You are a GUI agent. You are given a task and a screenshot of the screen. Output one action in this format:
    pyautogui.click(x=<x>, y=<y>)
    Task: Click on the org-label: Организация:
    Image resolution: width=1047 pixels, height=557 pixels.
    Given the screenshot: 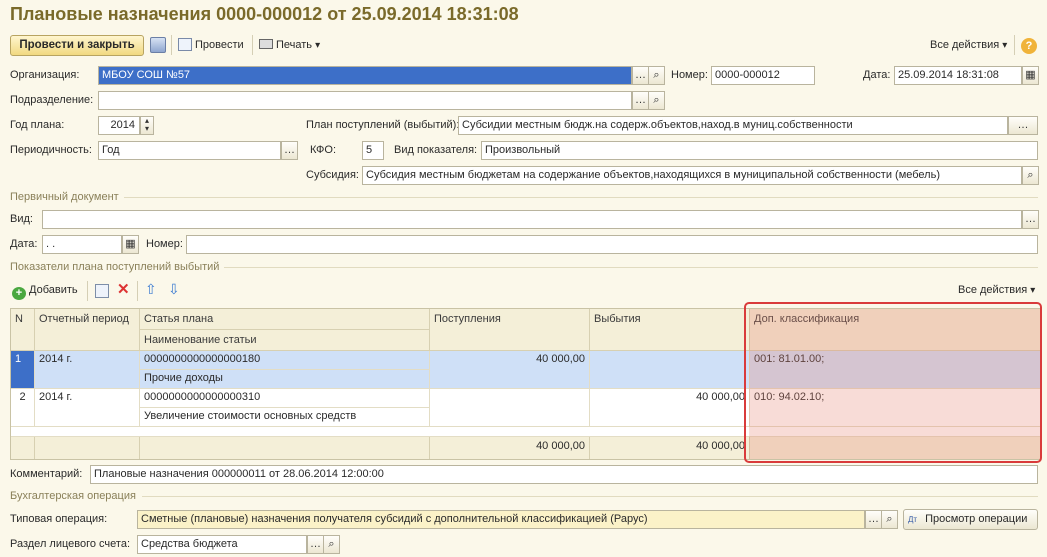 What is the action you would take?
    pyautogui.click(x=45, y=75)
    